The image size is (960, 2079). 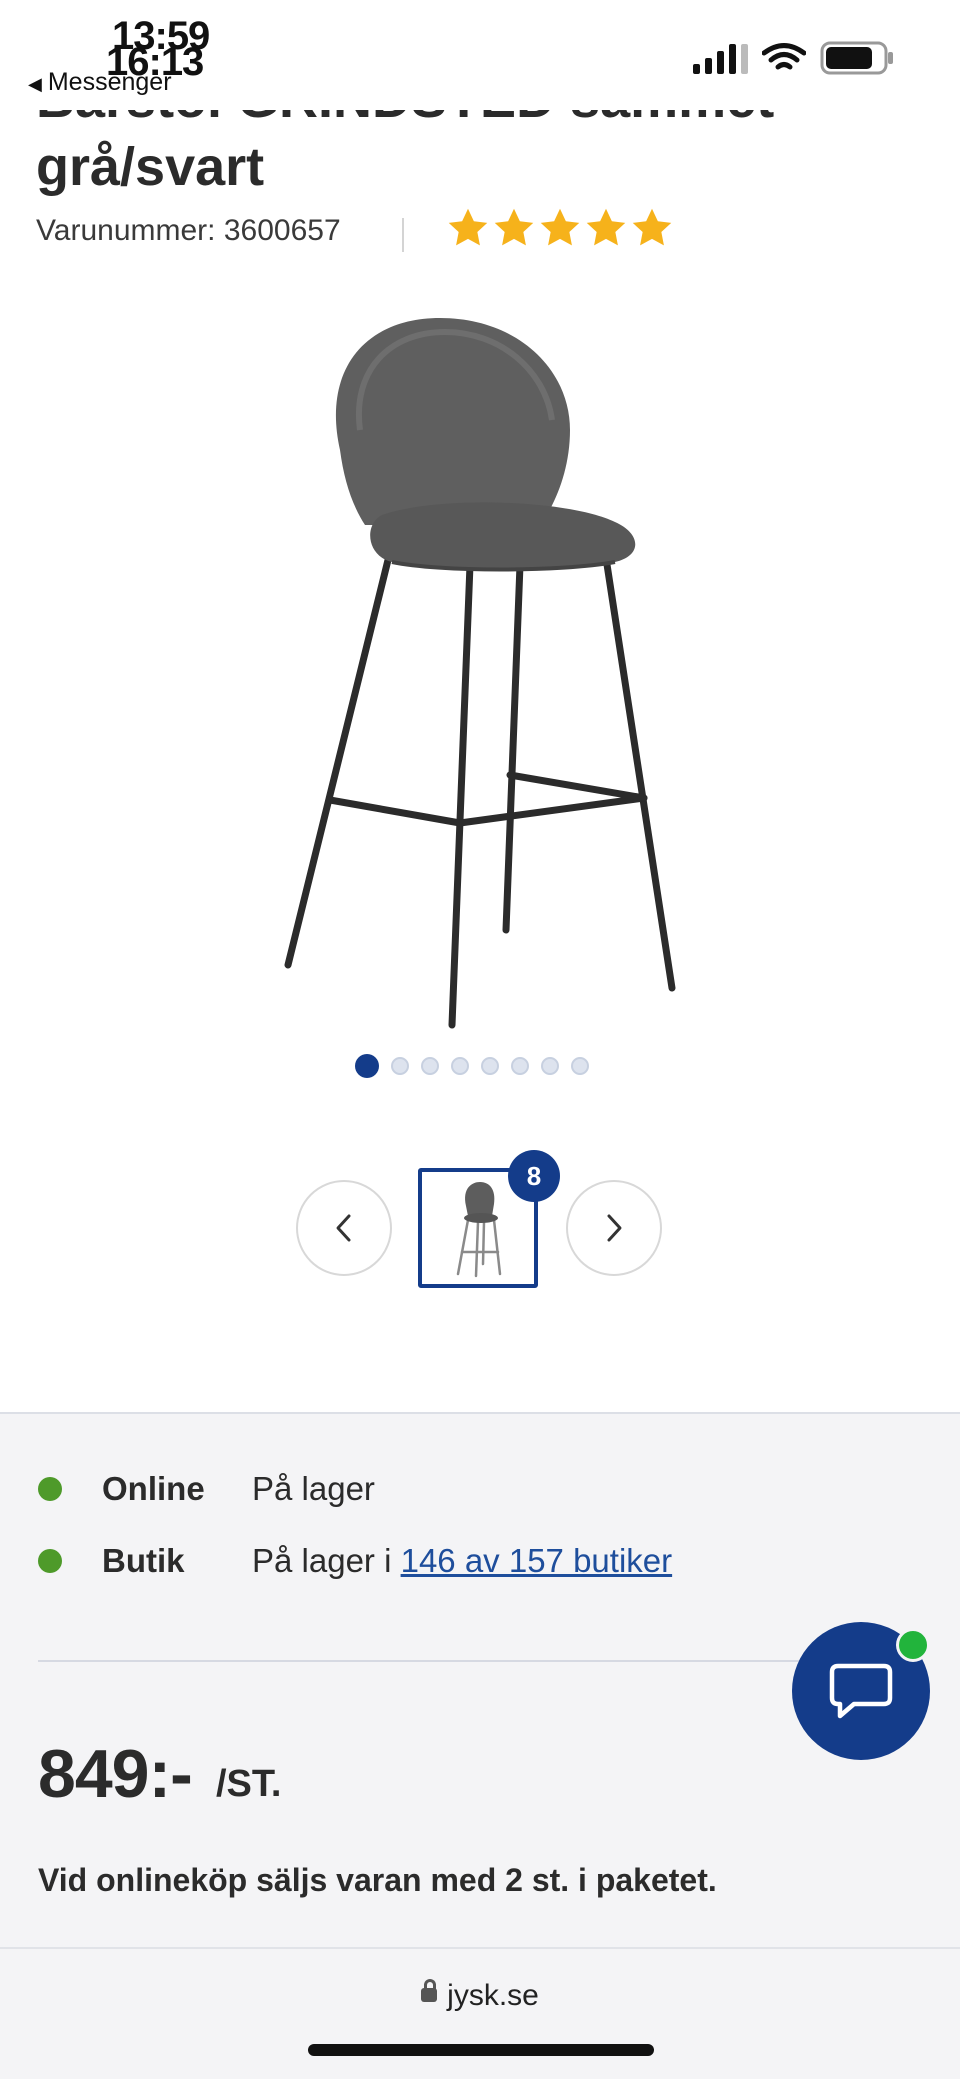 I want to click on image-count-badge: 8, so click(x=534, y=1176).